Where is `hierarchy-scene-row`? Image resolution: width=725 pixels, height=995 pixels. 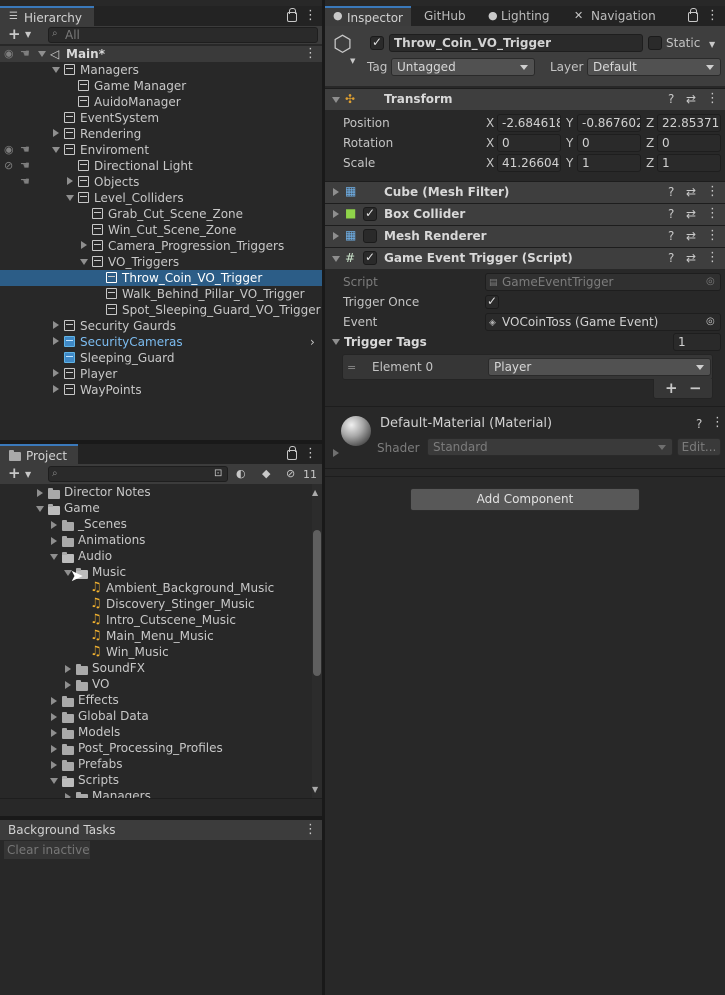 hierarchy-scene-row is located at coordinates (161, 54).